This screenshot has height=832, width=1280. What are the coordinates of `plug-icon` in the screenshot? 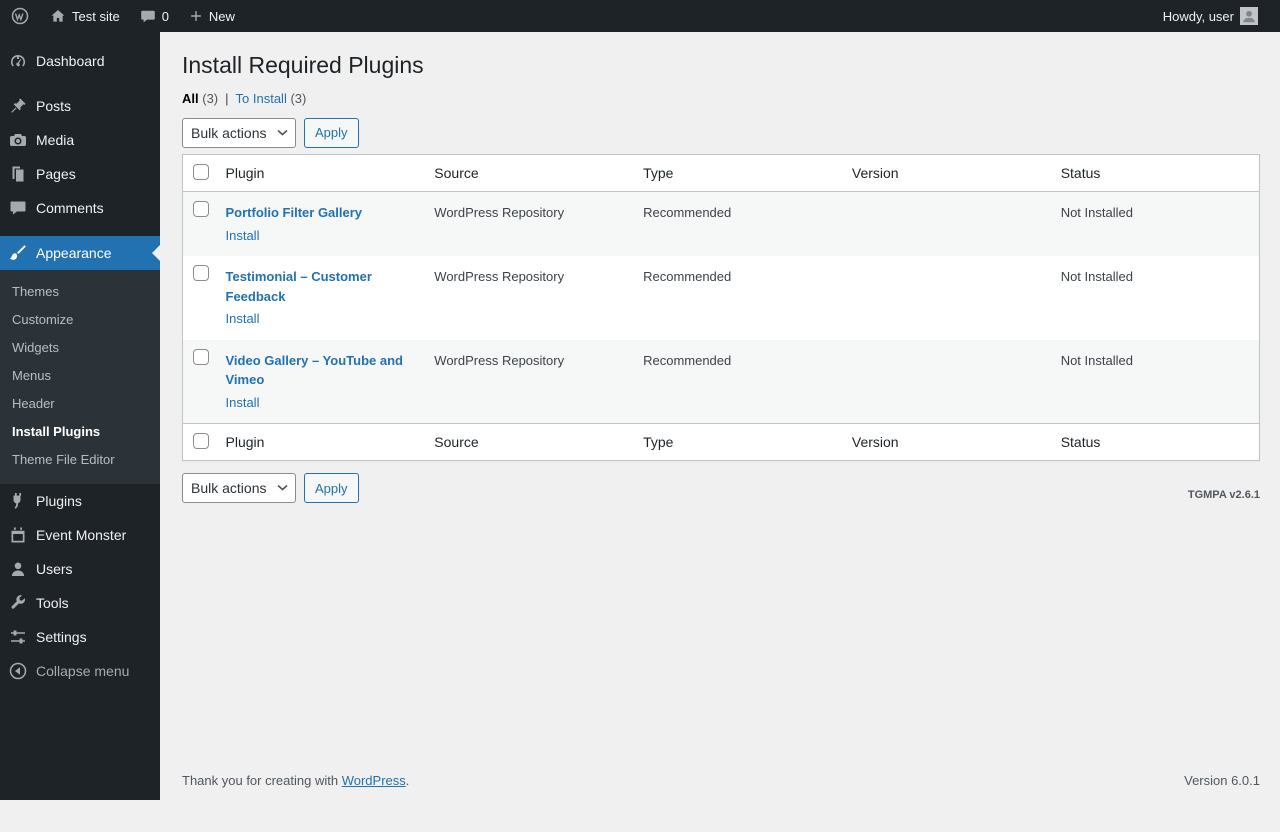 It's located at (18, 501).